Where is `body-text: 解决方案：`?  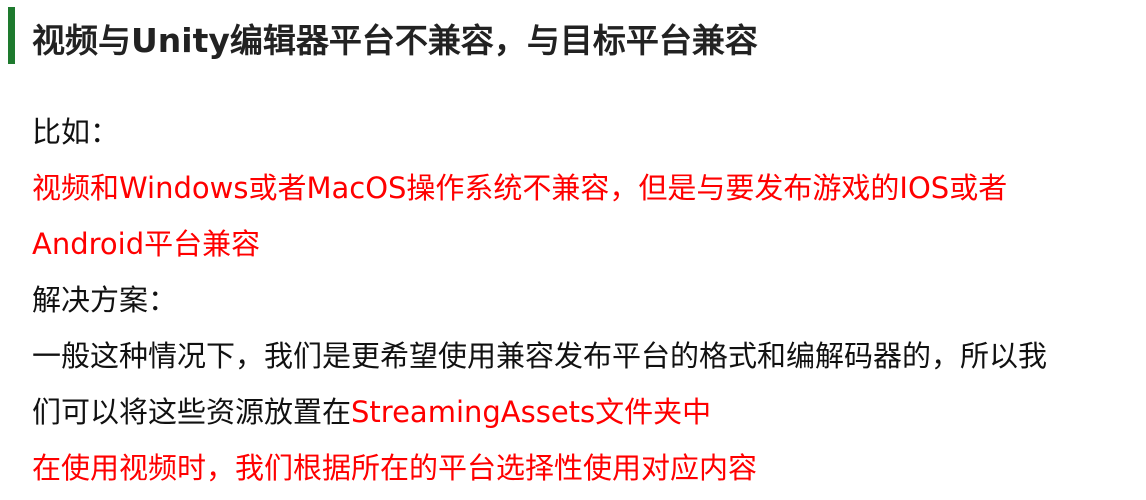
body-text: 解决方案： is located at coordinates (105, 300).